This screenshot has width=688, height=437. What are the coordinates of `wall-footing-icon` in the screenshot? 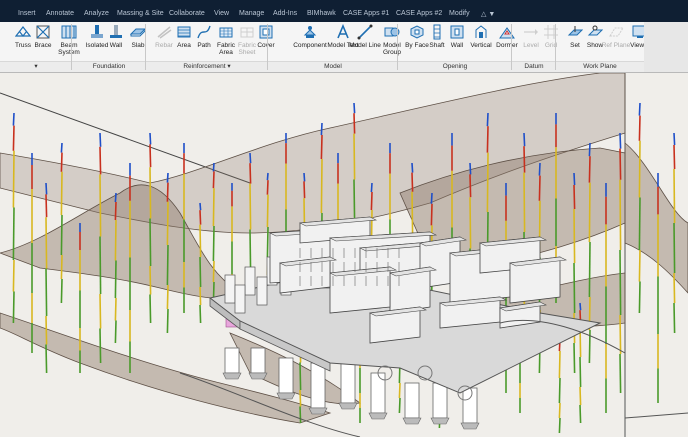 It's located at (116, 32).